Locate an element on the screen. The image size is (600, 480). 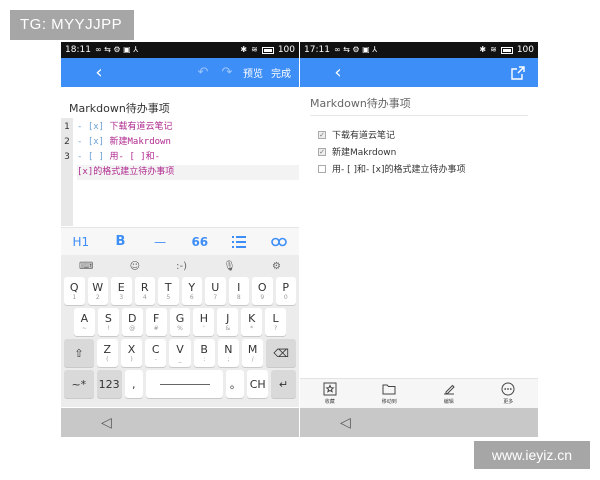
key-hint: ? is located at coordinates (275, 328).